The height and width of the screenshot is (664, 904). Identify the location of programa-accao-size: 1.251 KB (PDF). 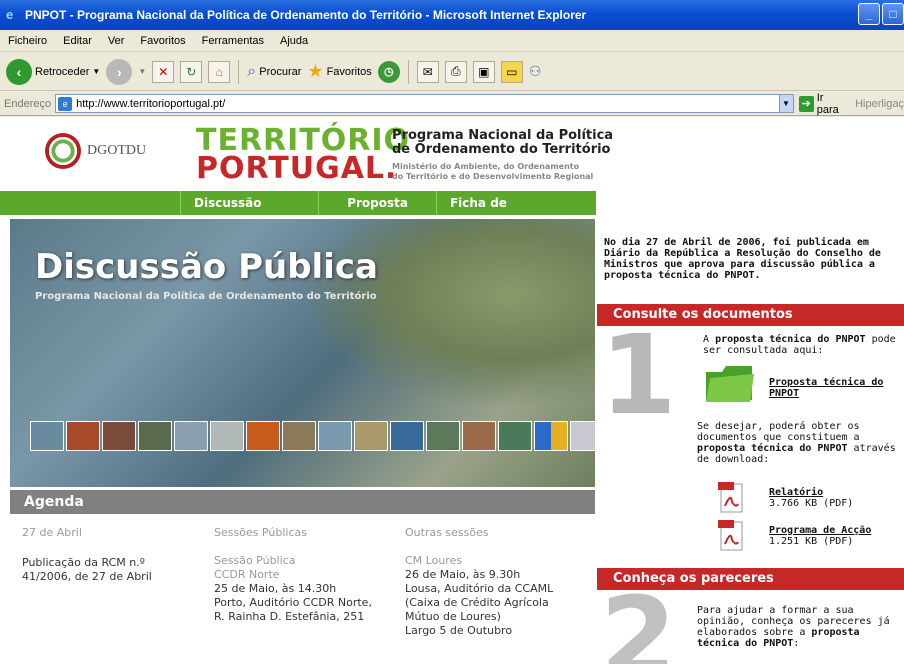
(811, 541).